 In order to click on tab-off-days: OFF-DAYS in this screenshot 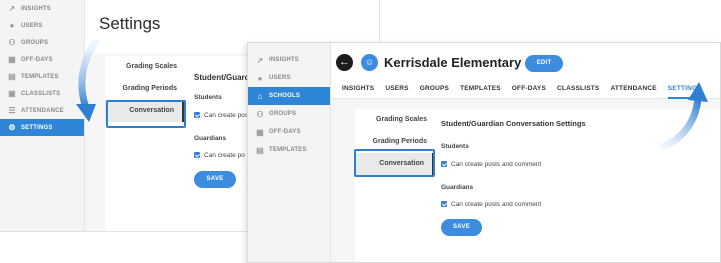, I will do `click(529, 91)`.